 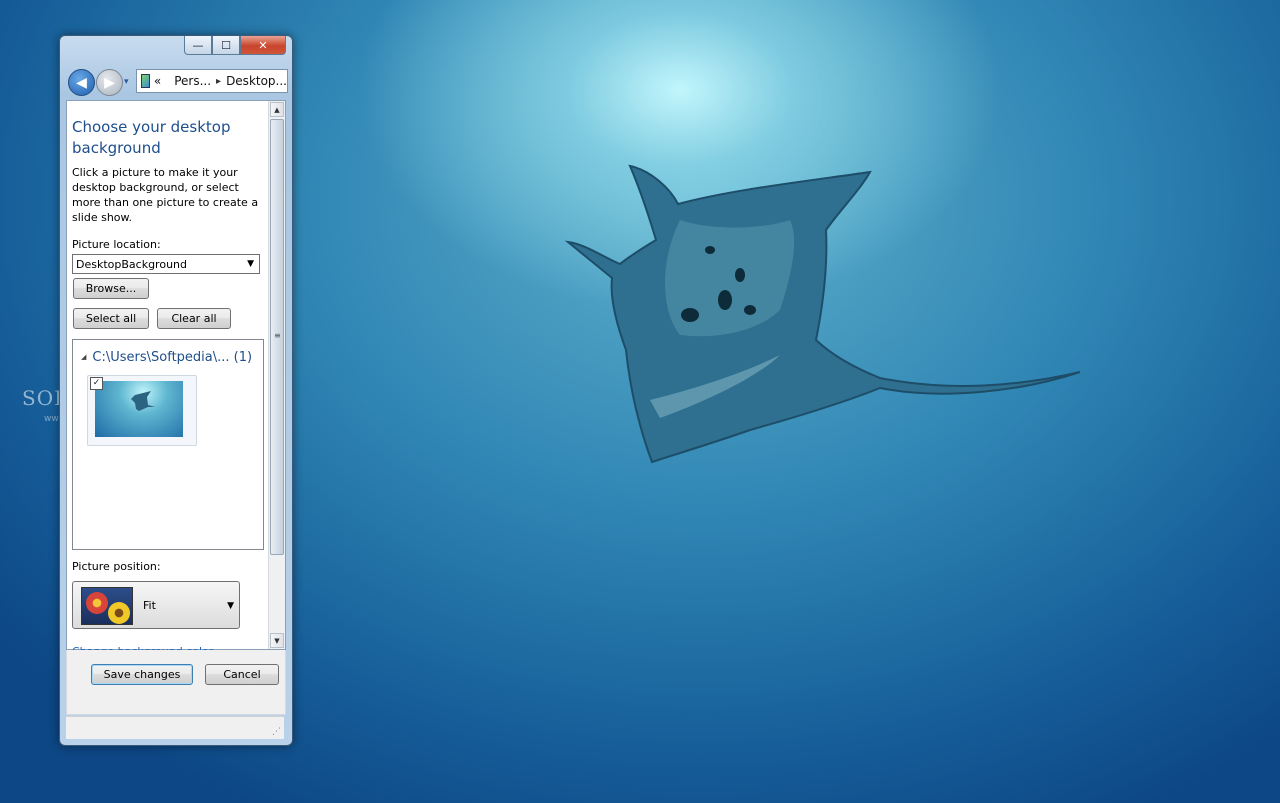 I want to click on scrollbar-grip-icon: ≡, so click(x=277, y=335).